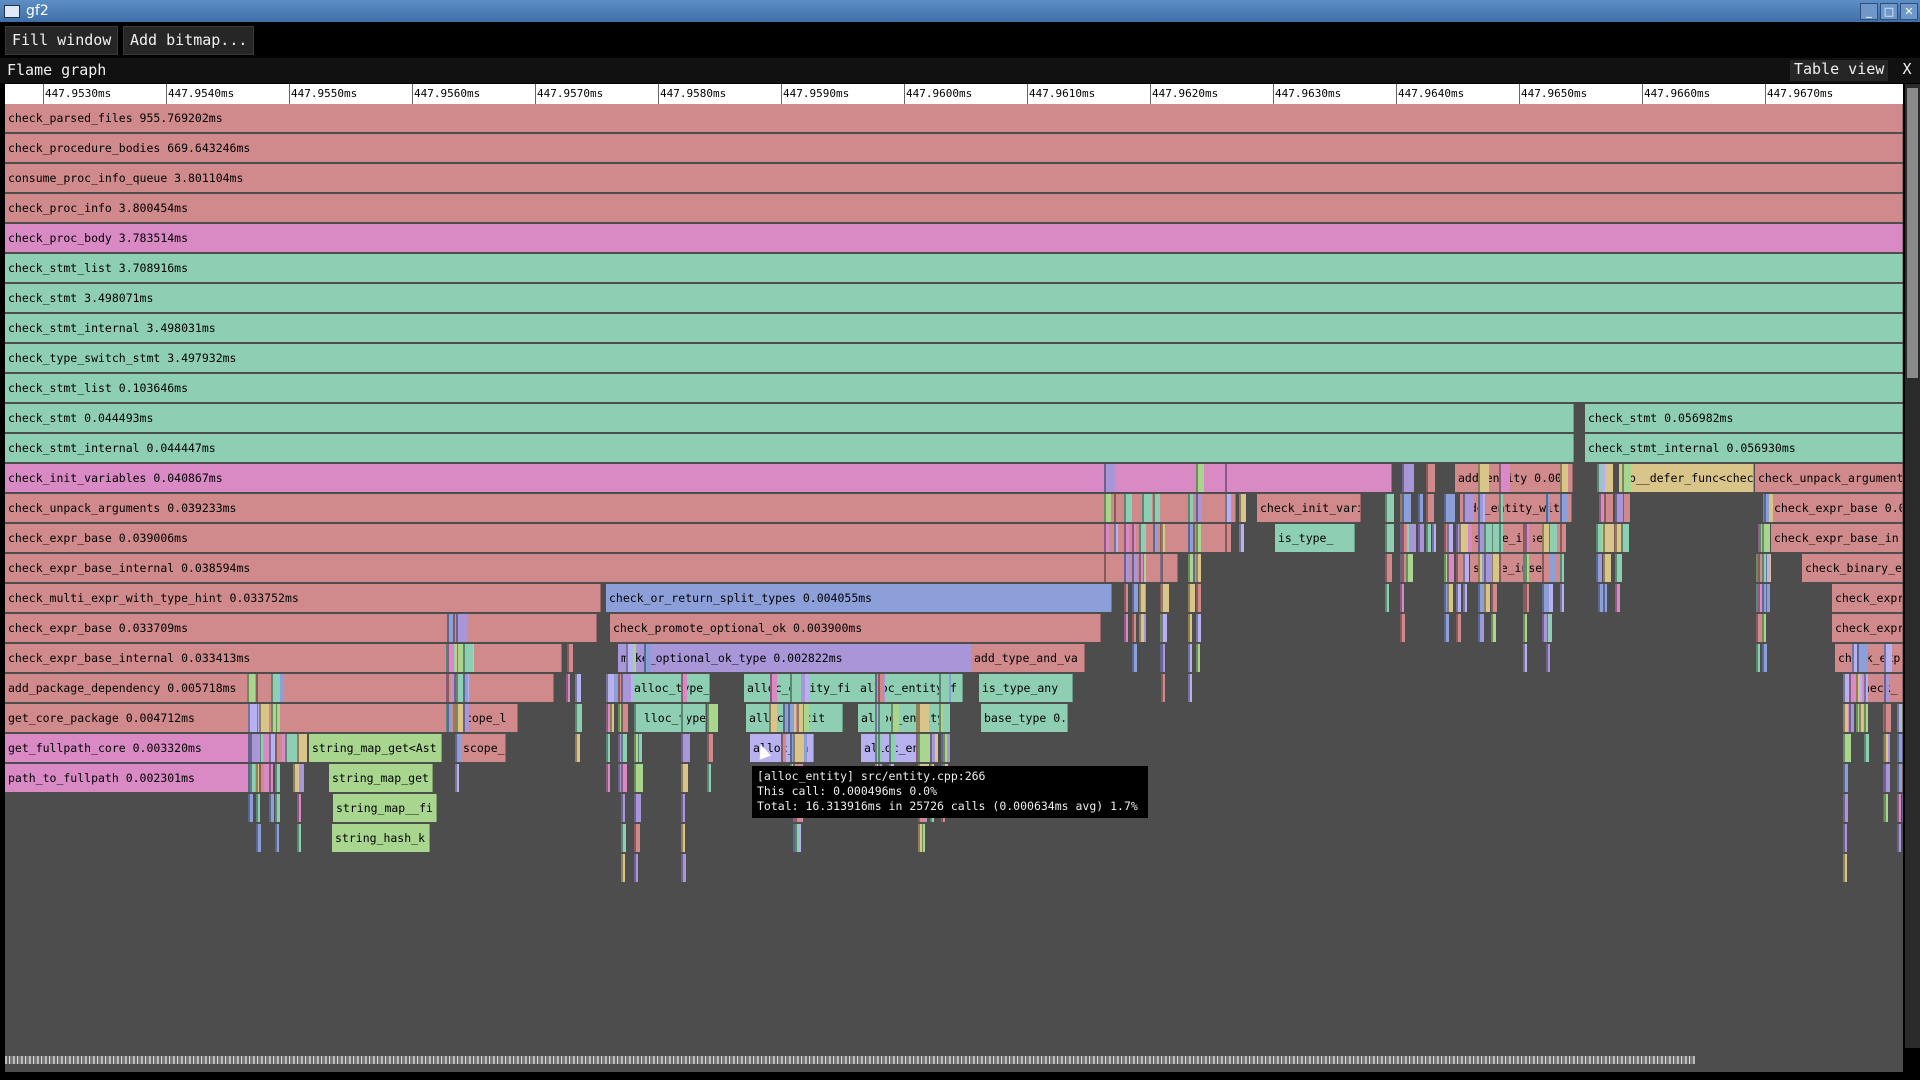 Image resolution: width=1920 pixels, height=1080 pixels. Describe the element at coordinates (1686, 478) in the screenshot. I see `flame-frame: gb__defer_func<chec` at that location.